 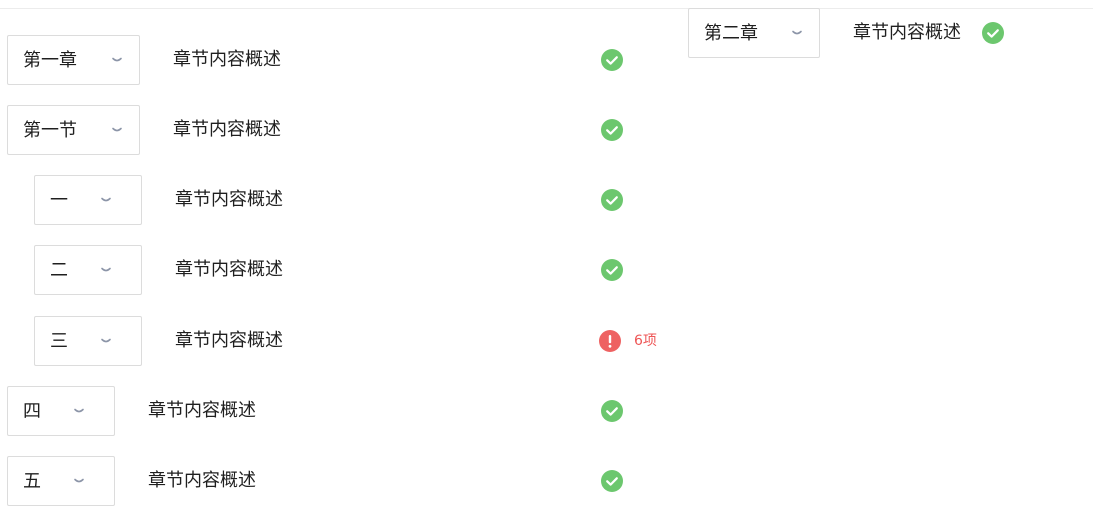 I want to click on list-item: 二 章节内容概述, so click(x=335, y=270).